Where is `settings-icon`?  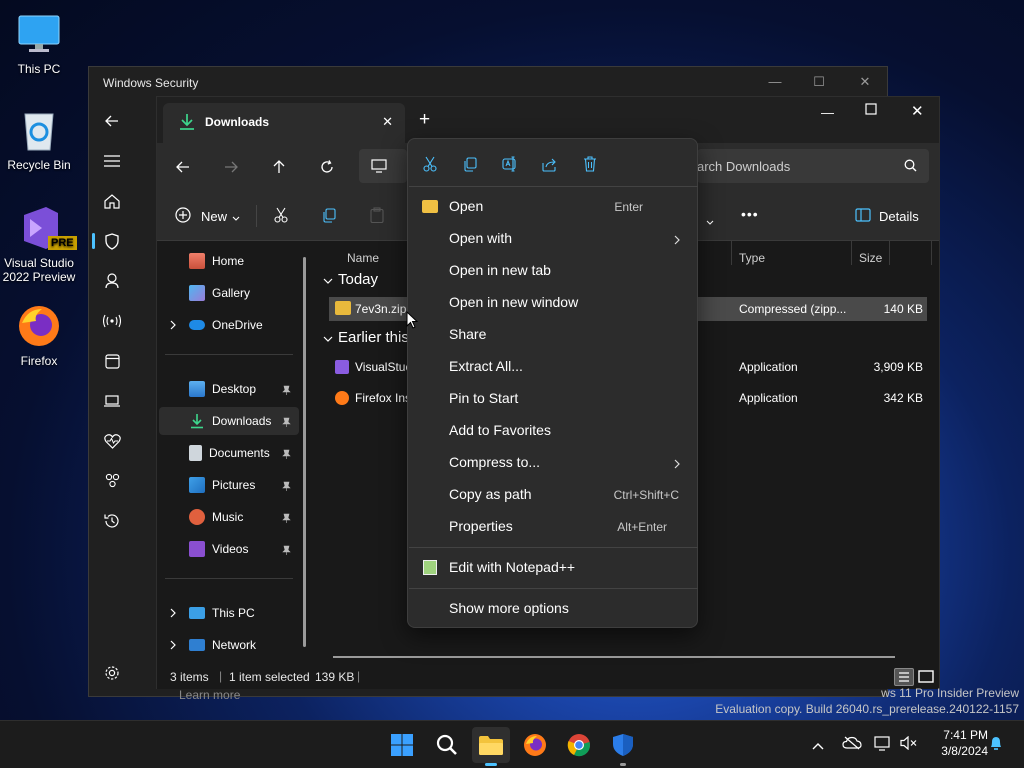
settings-icon is located at coordinates (112, 673).